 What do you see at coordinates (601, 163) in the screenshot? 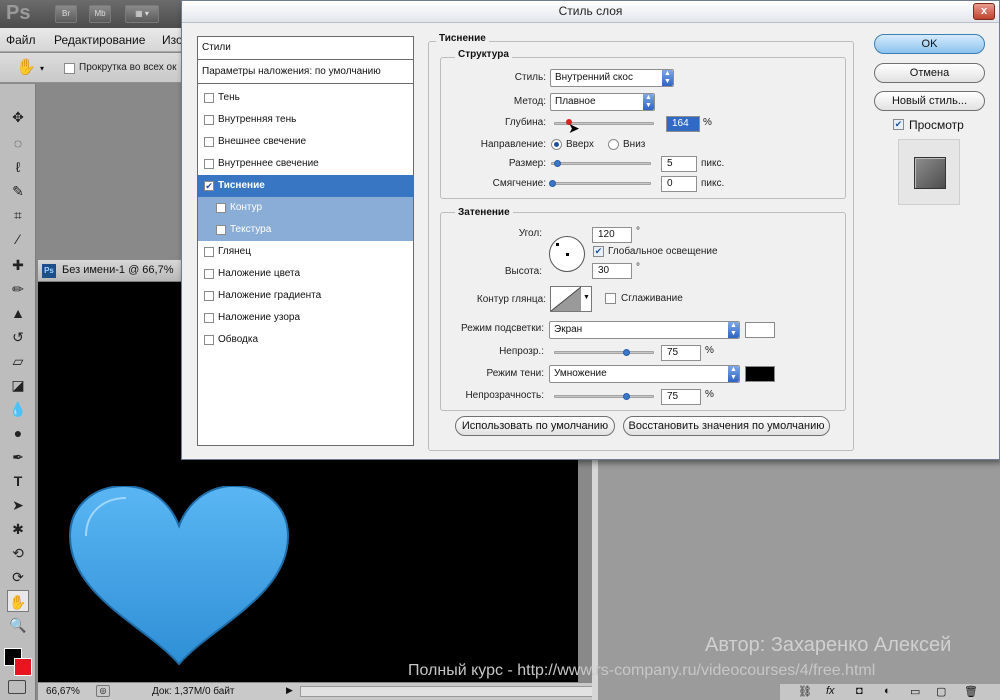
I see `size-slider` at bounding box center [601, 163].